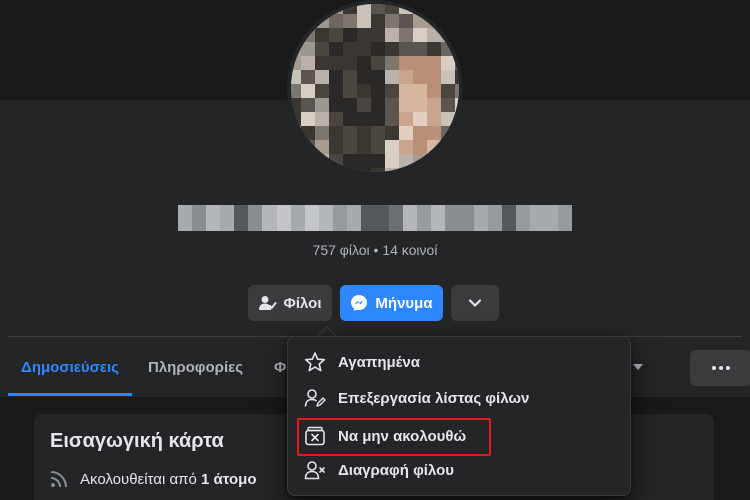  I want to click on menu-item-edit-friend-list: Επεξεργασία λίστας φίλων, so click(459, 398).